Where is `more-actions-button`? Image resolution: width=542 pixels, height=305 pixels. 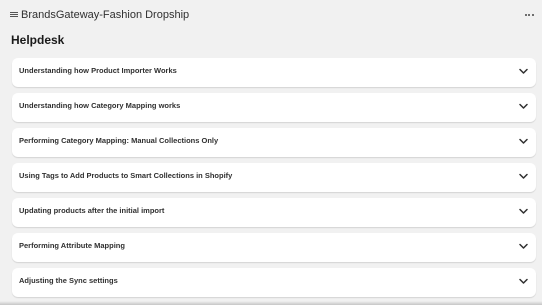
more-actions-button is located at coordinates (529, 15).